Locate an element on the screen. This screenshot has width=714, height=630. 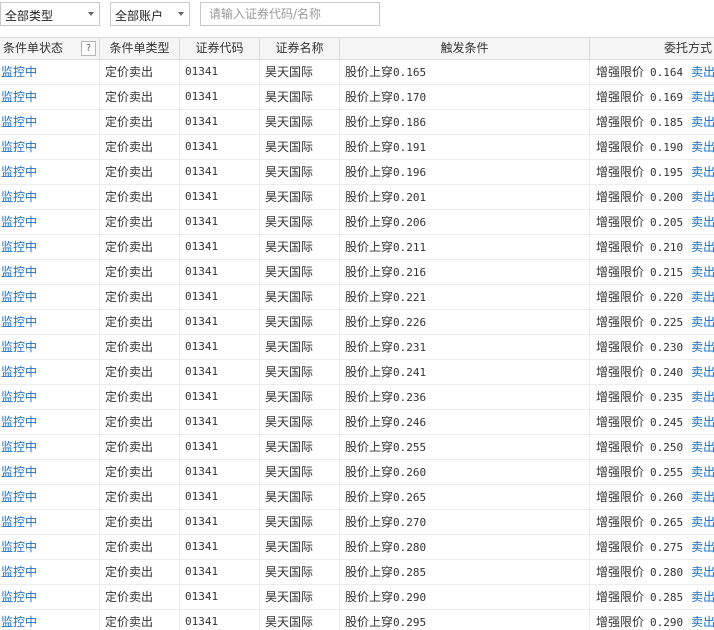
search-input is located at coordinates (290, 14).